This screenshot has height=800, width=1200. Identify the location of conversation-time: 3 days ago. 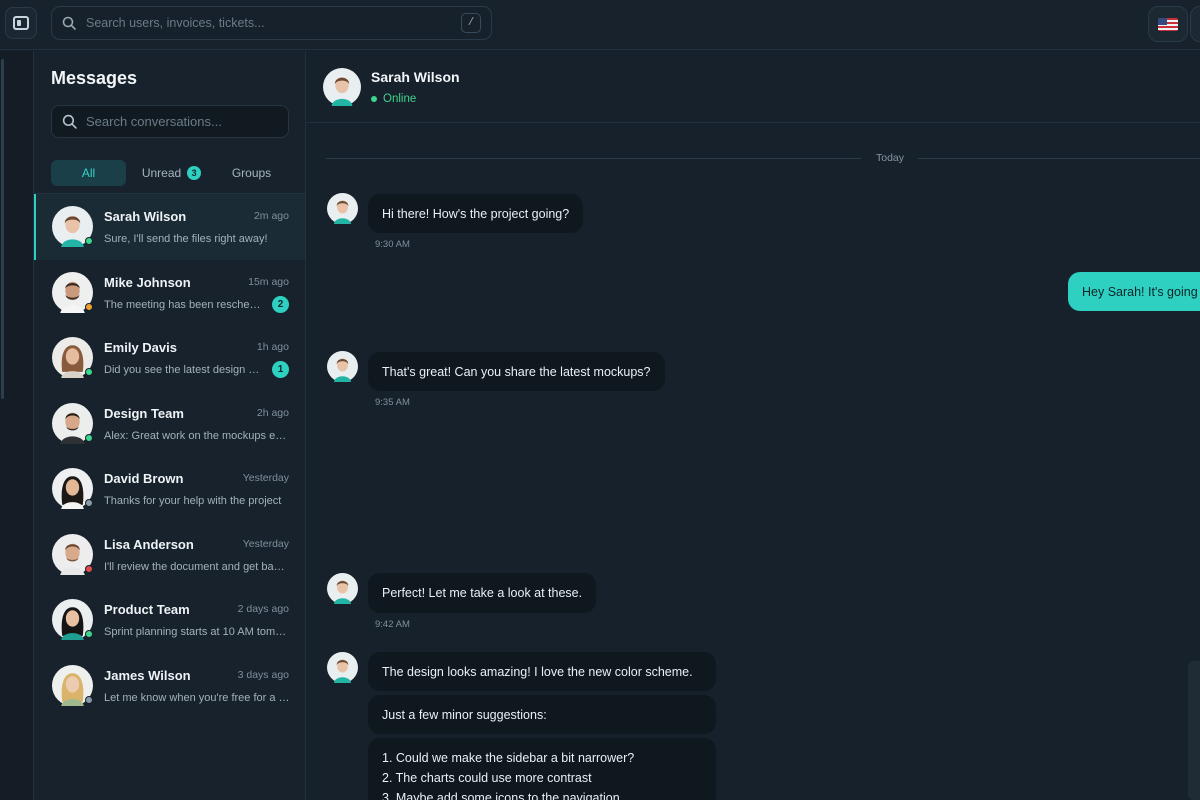
(263, 674).